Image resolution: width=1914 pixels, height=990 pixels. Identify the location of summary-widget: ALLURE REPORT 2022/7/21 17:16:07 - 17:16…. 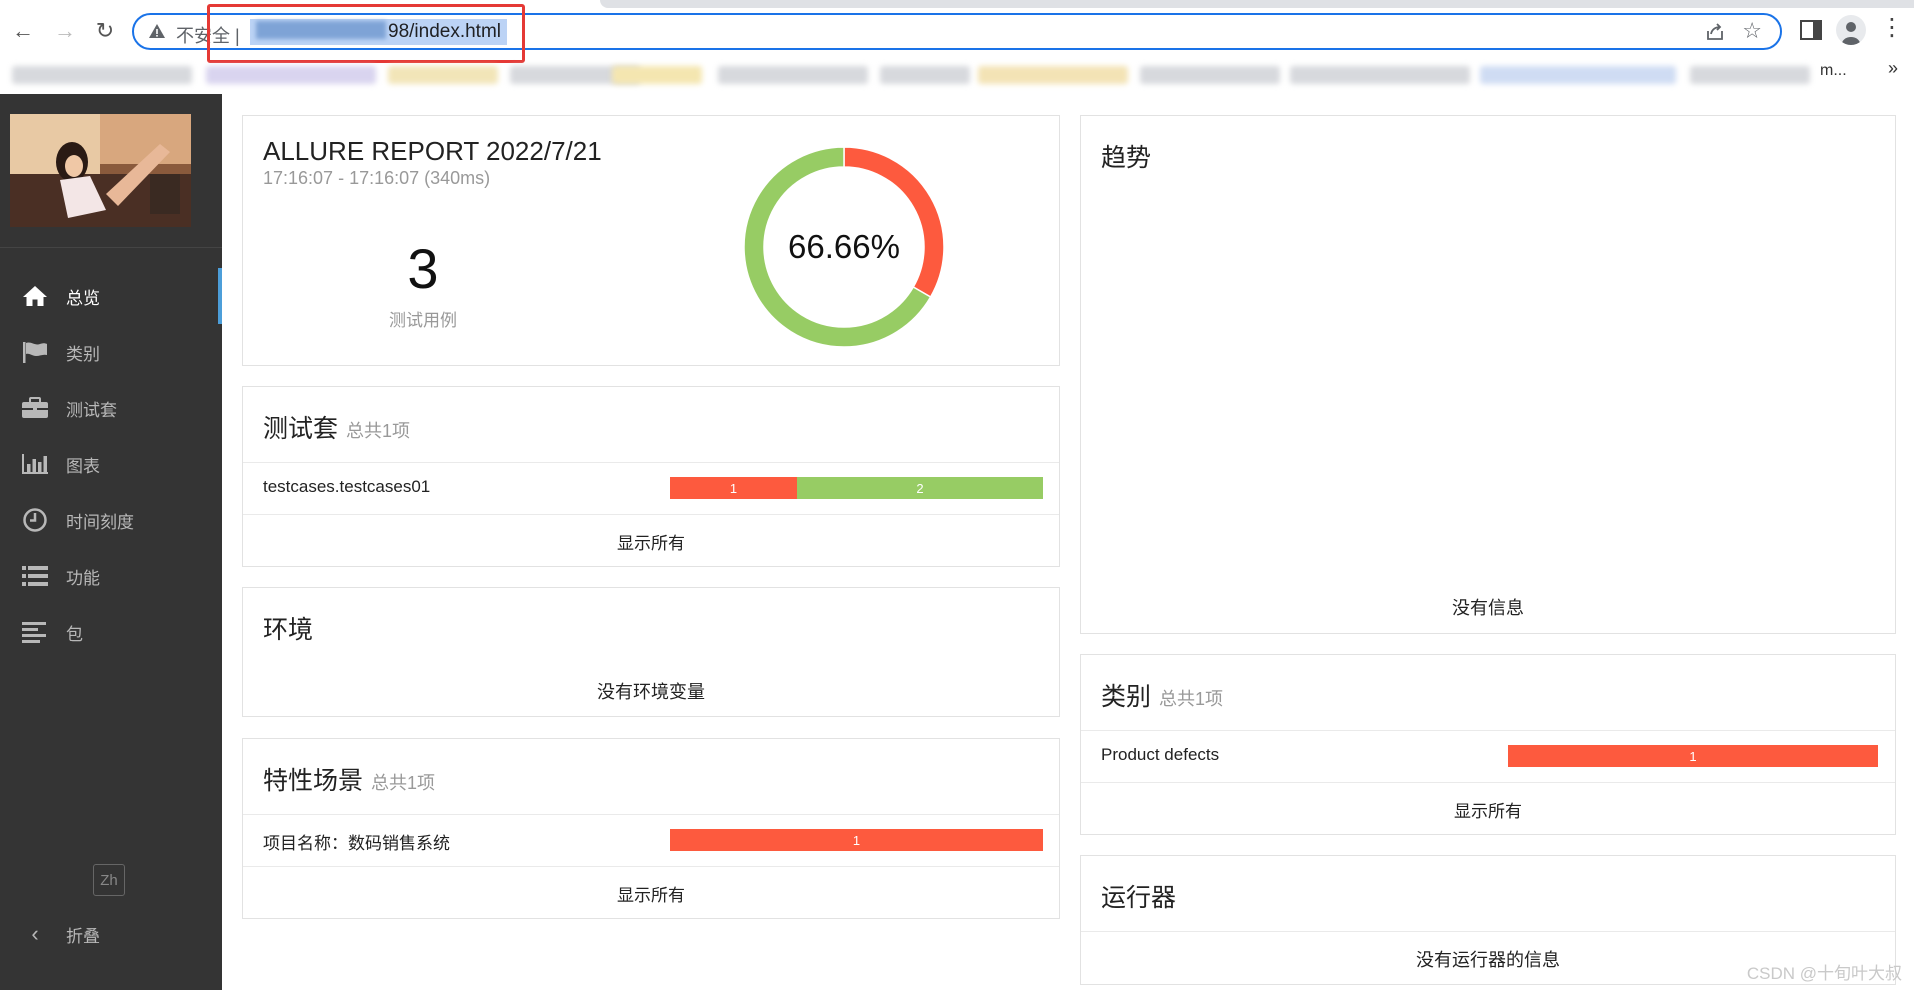
(651, 240).